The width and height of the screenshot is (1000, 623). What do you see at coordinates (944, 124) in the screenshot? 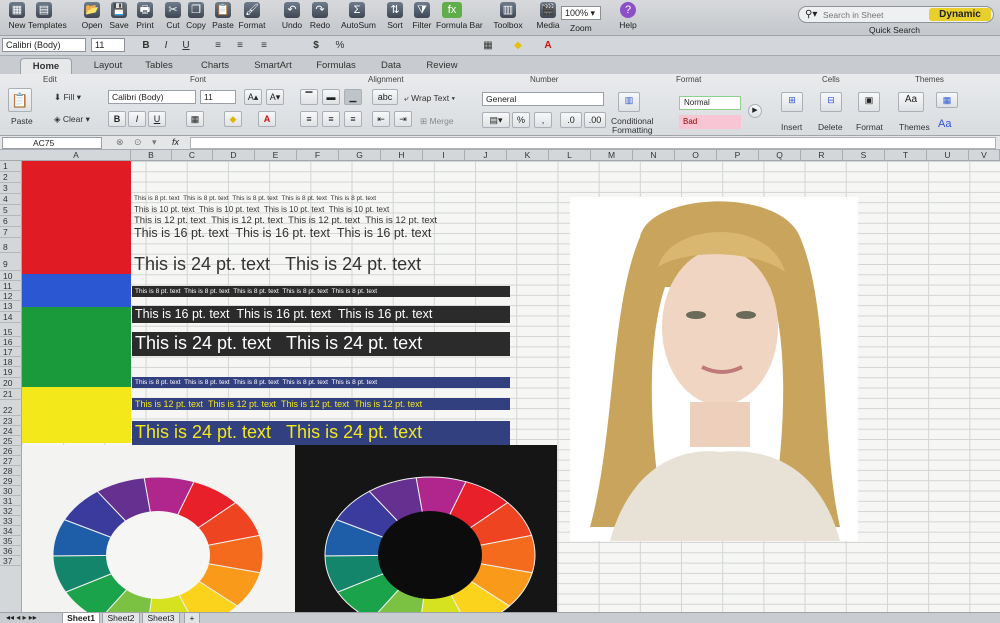
I see `theme-fonts-button: Aa` at bounding box center [944, 124].